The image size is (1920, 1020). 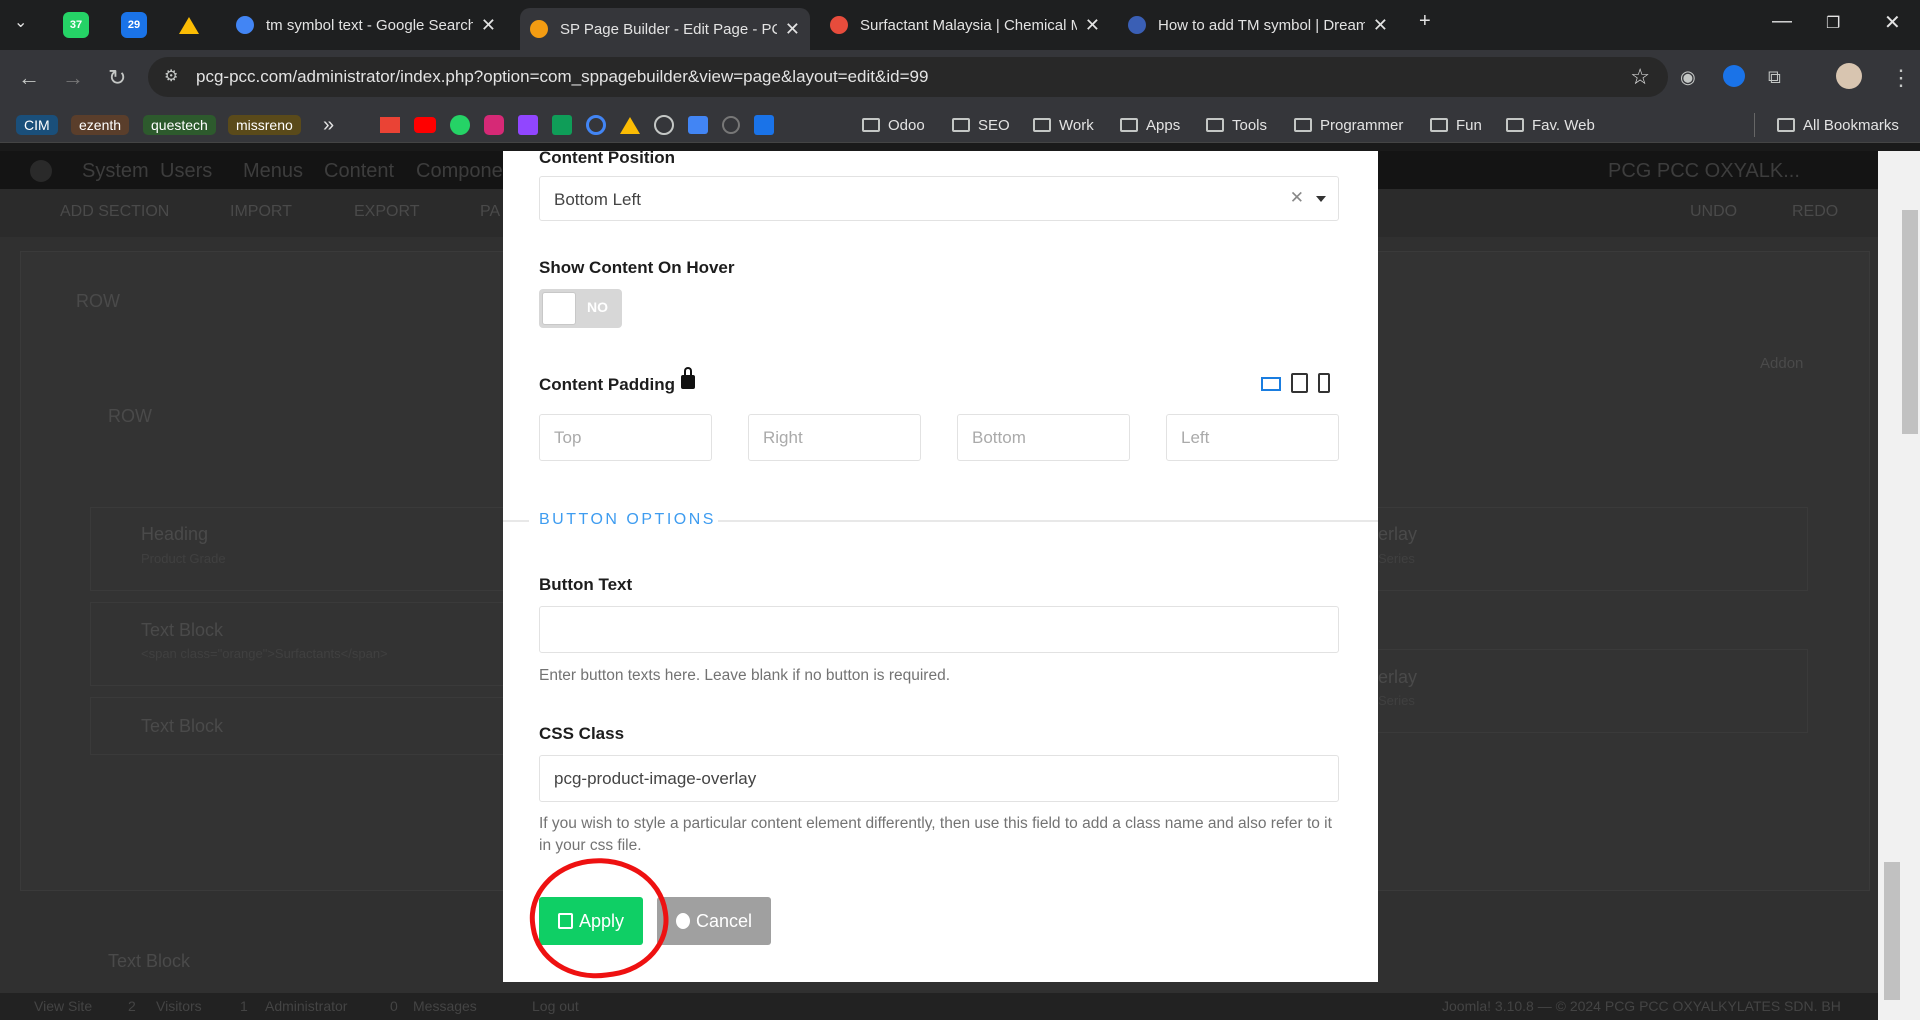 What do you see at coordinates (1774, 77) in the screenshot?
I see `extensions-icon: ⧉` at bounding box center [1774, 77].